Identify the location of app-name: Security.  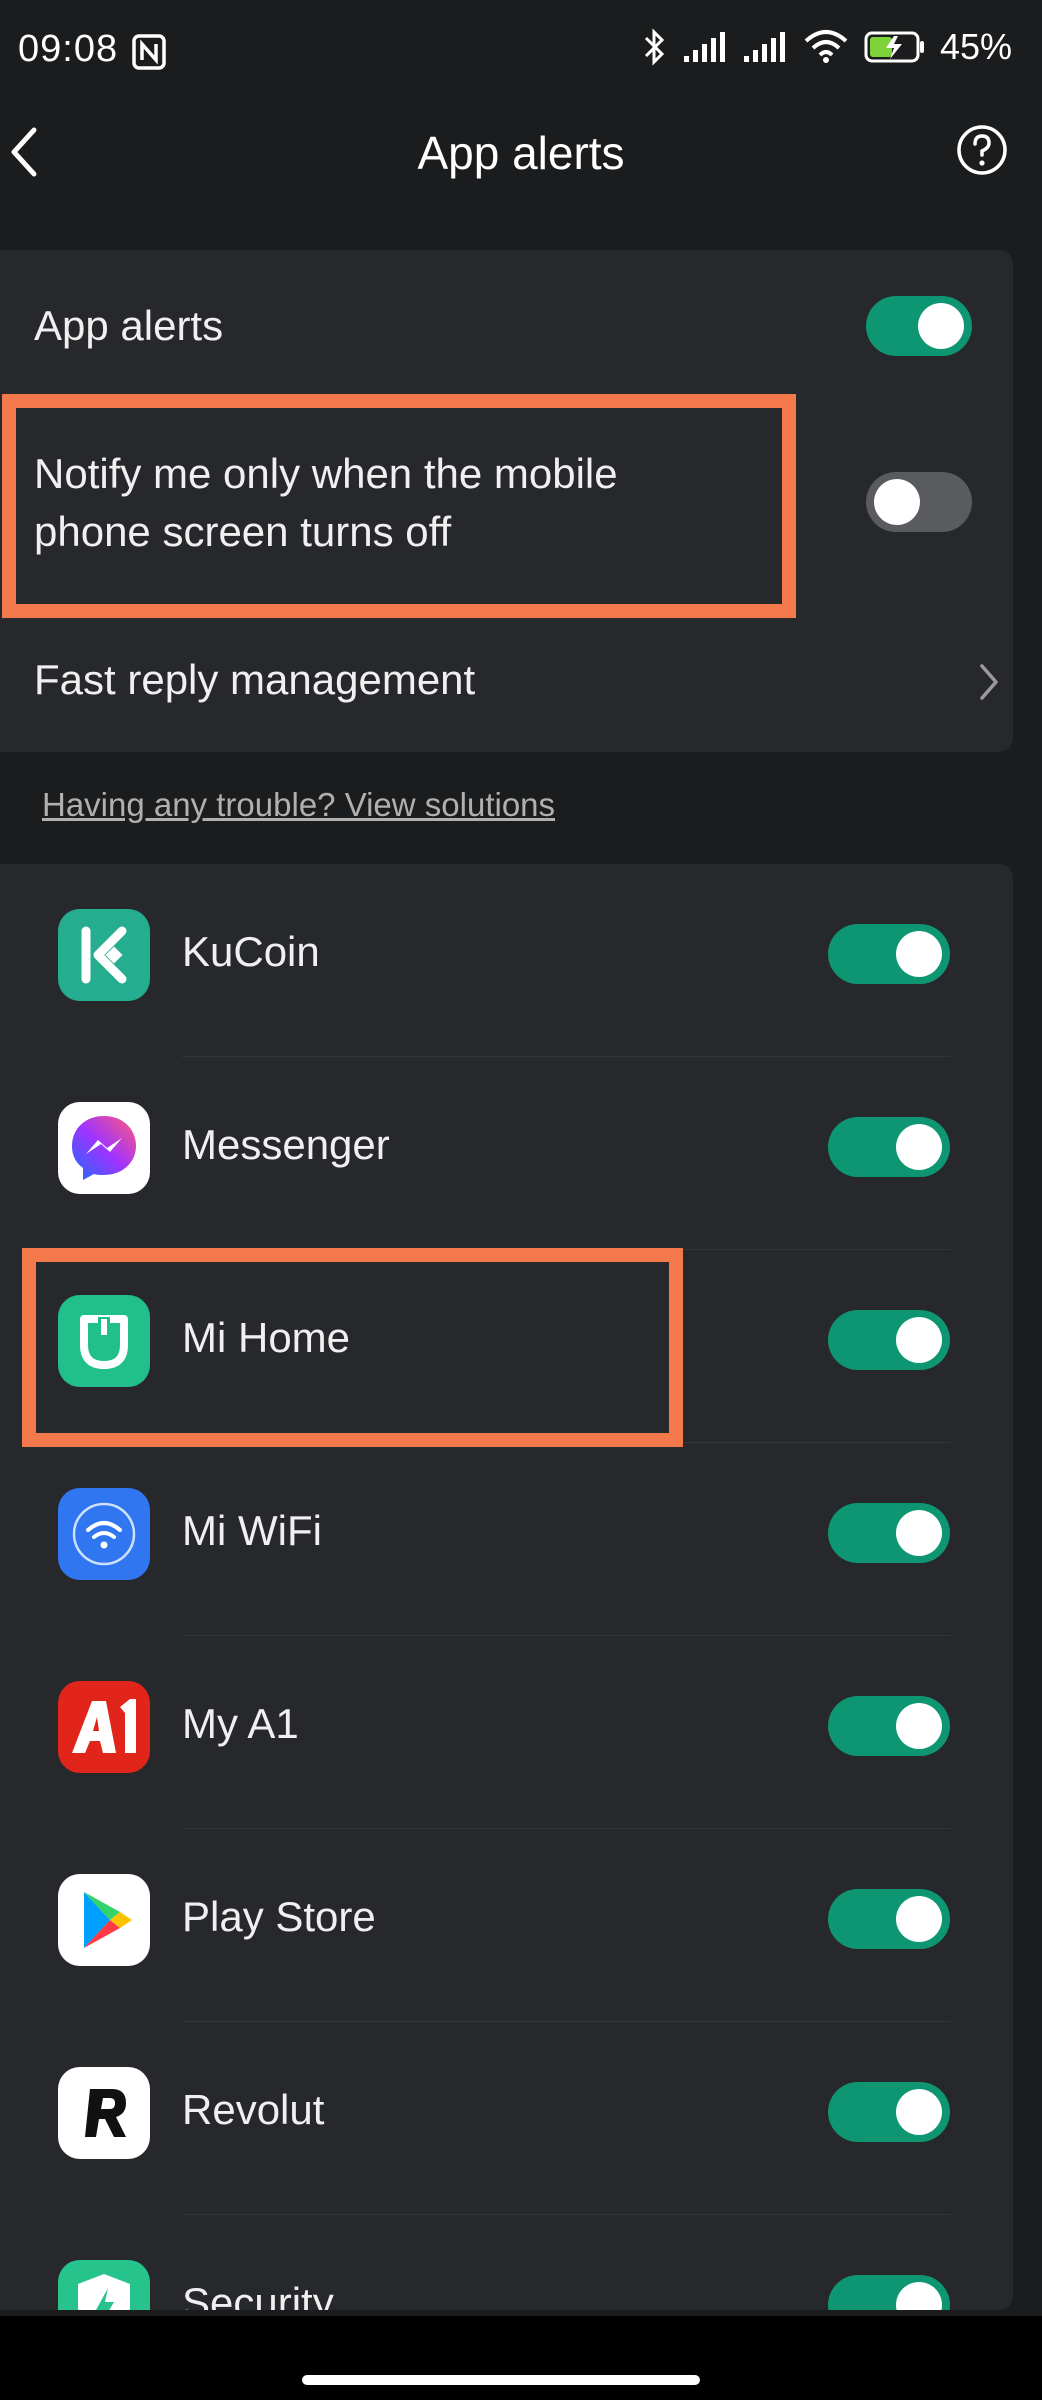
(258, 2294).